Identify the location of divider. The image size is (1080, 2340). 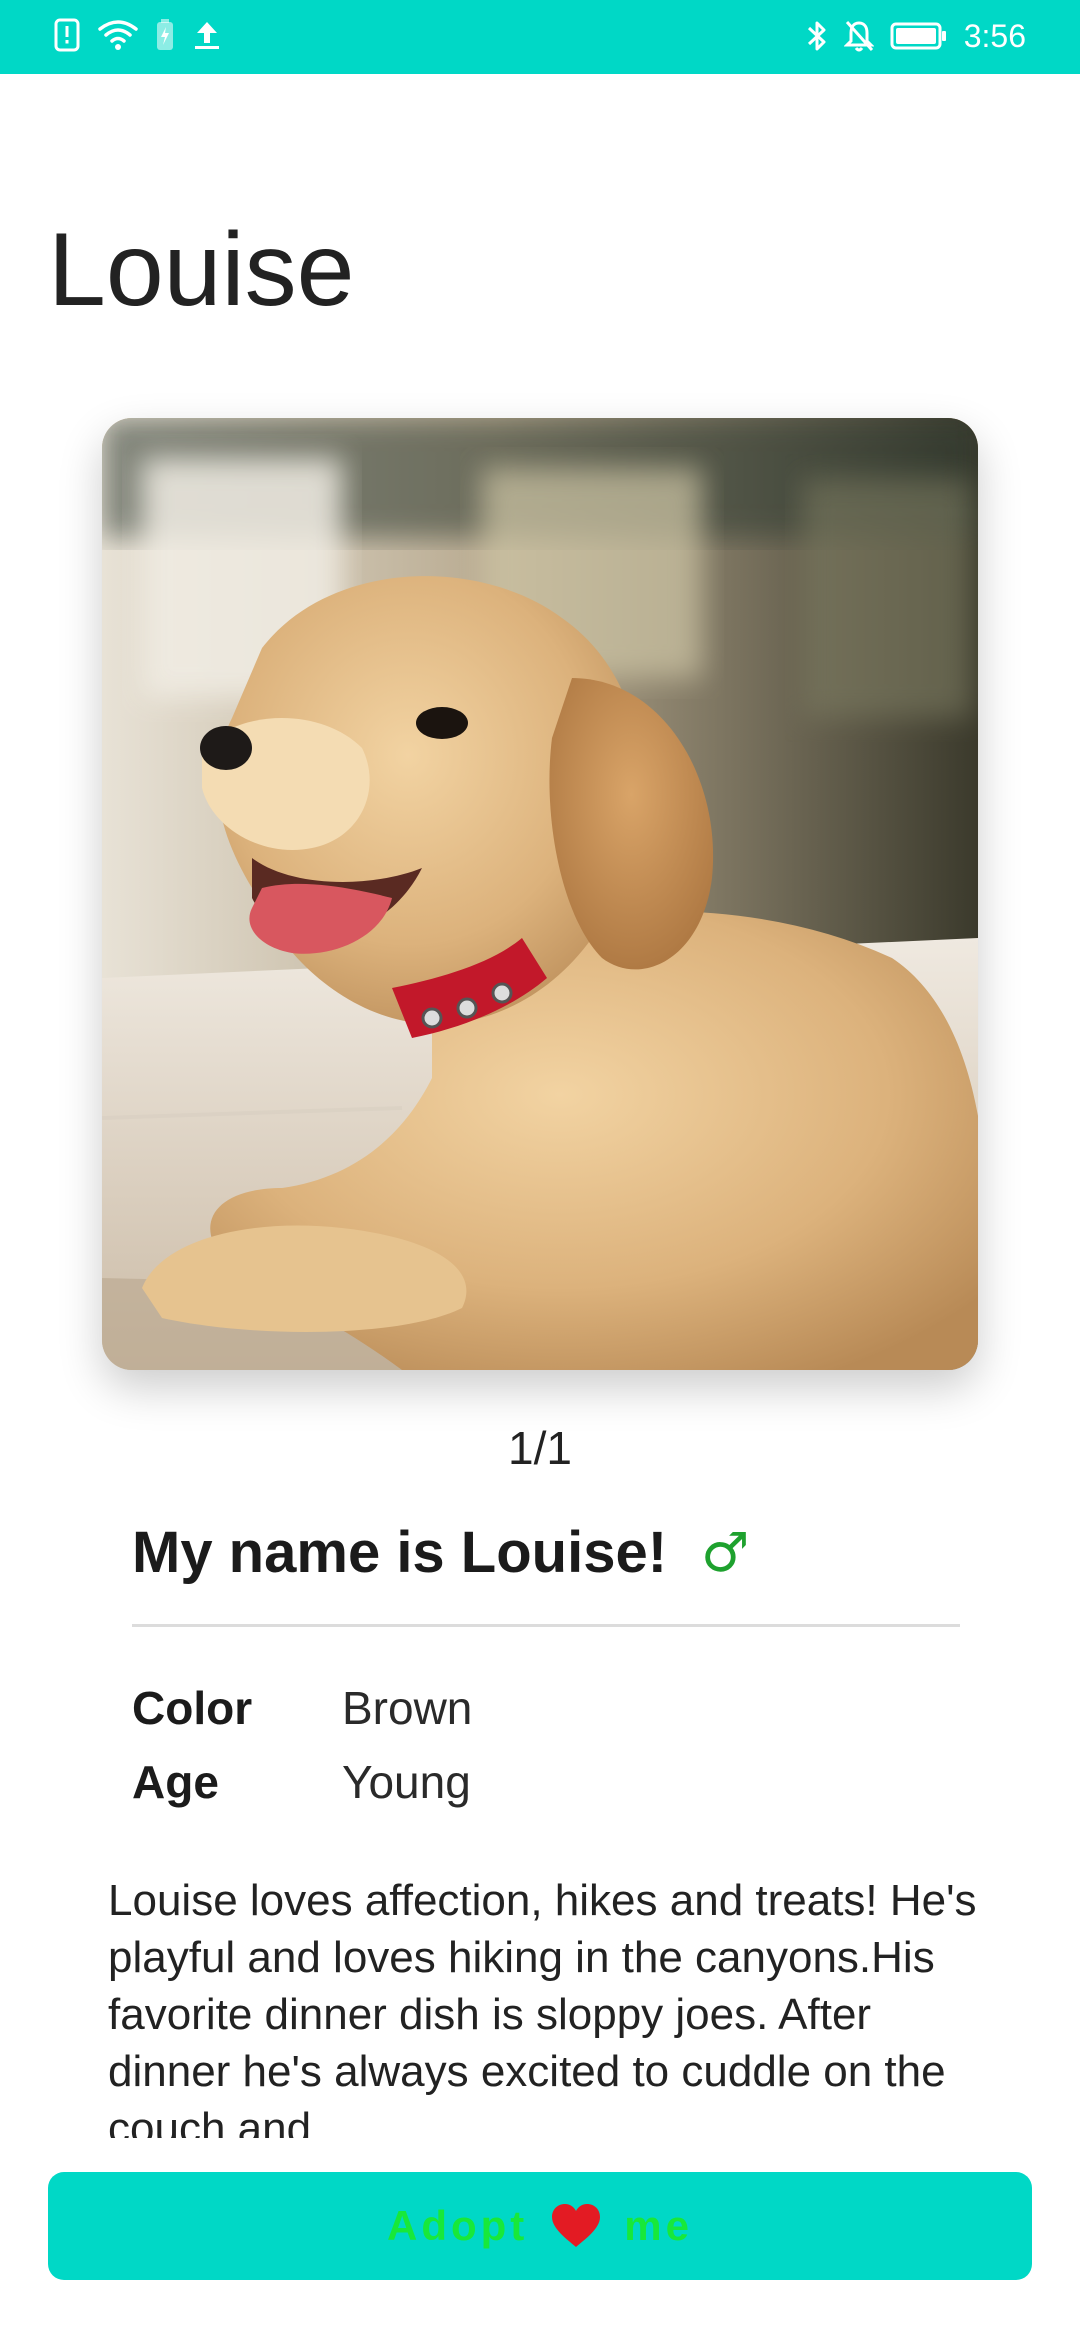
(546, 1625).